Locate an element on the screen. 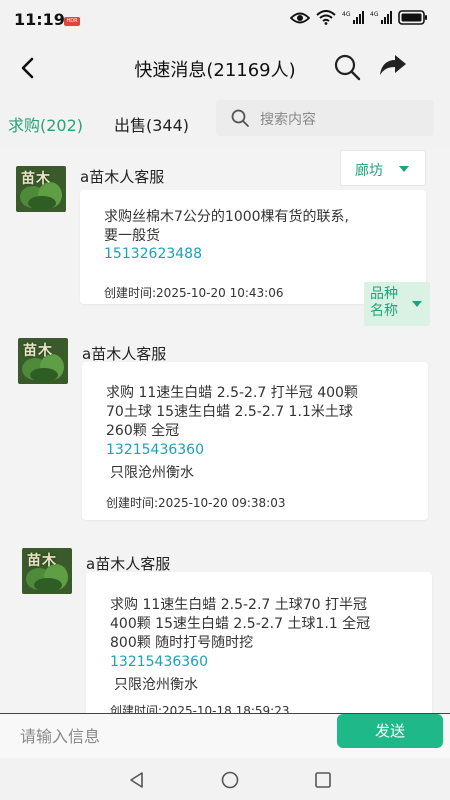 This screenshot has width=450, height=800. message-line: 400颗 15速生白蜡 2.5-2.7 土球1.1 全冠 is located at coordinates (240, 624).